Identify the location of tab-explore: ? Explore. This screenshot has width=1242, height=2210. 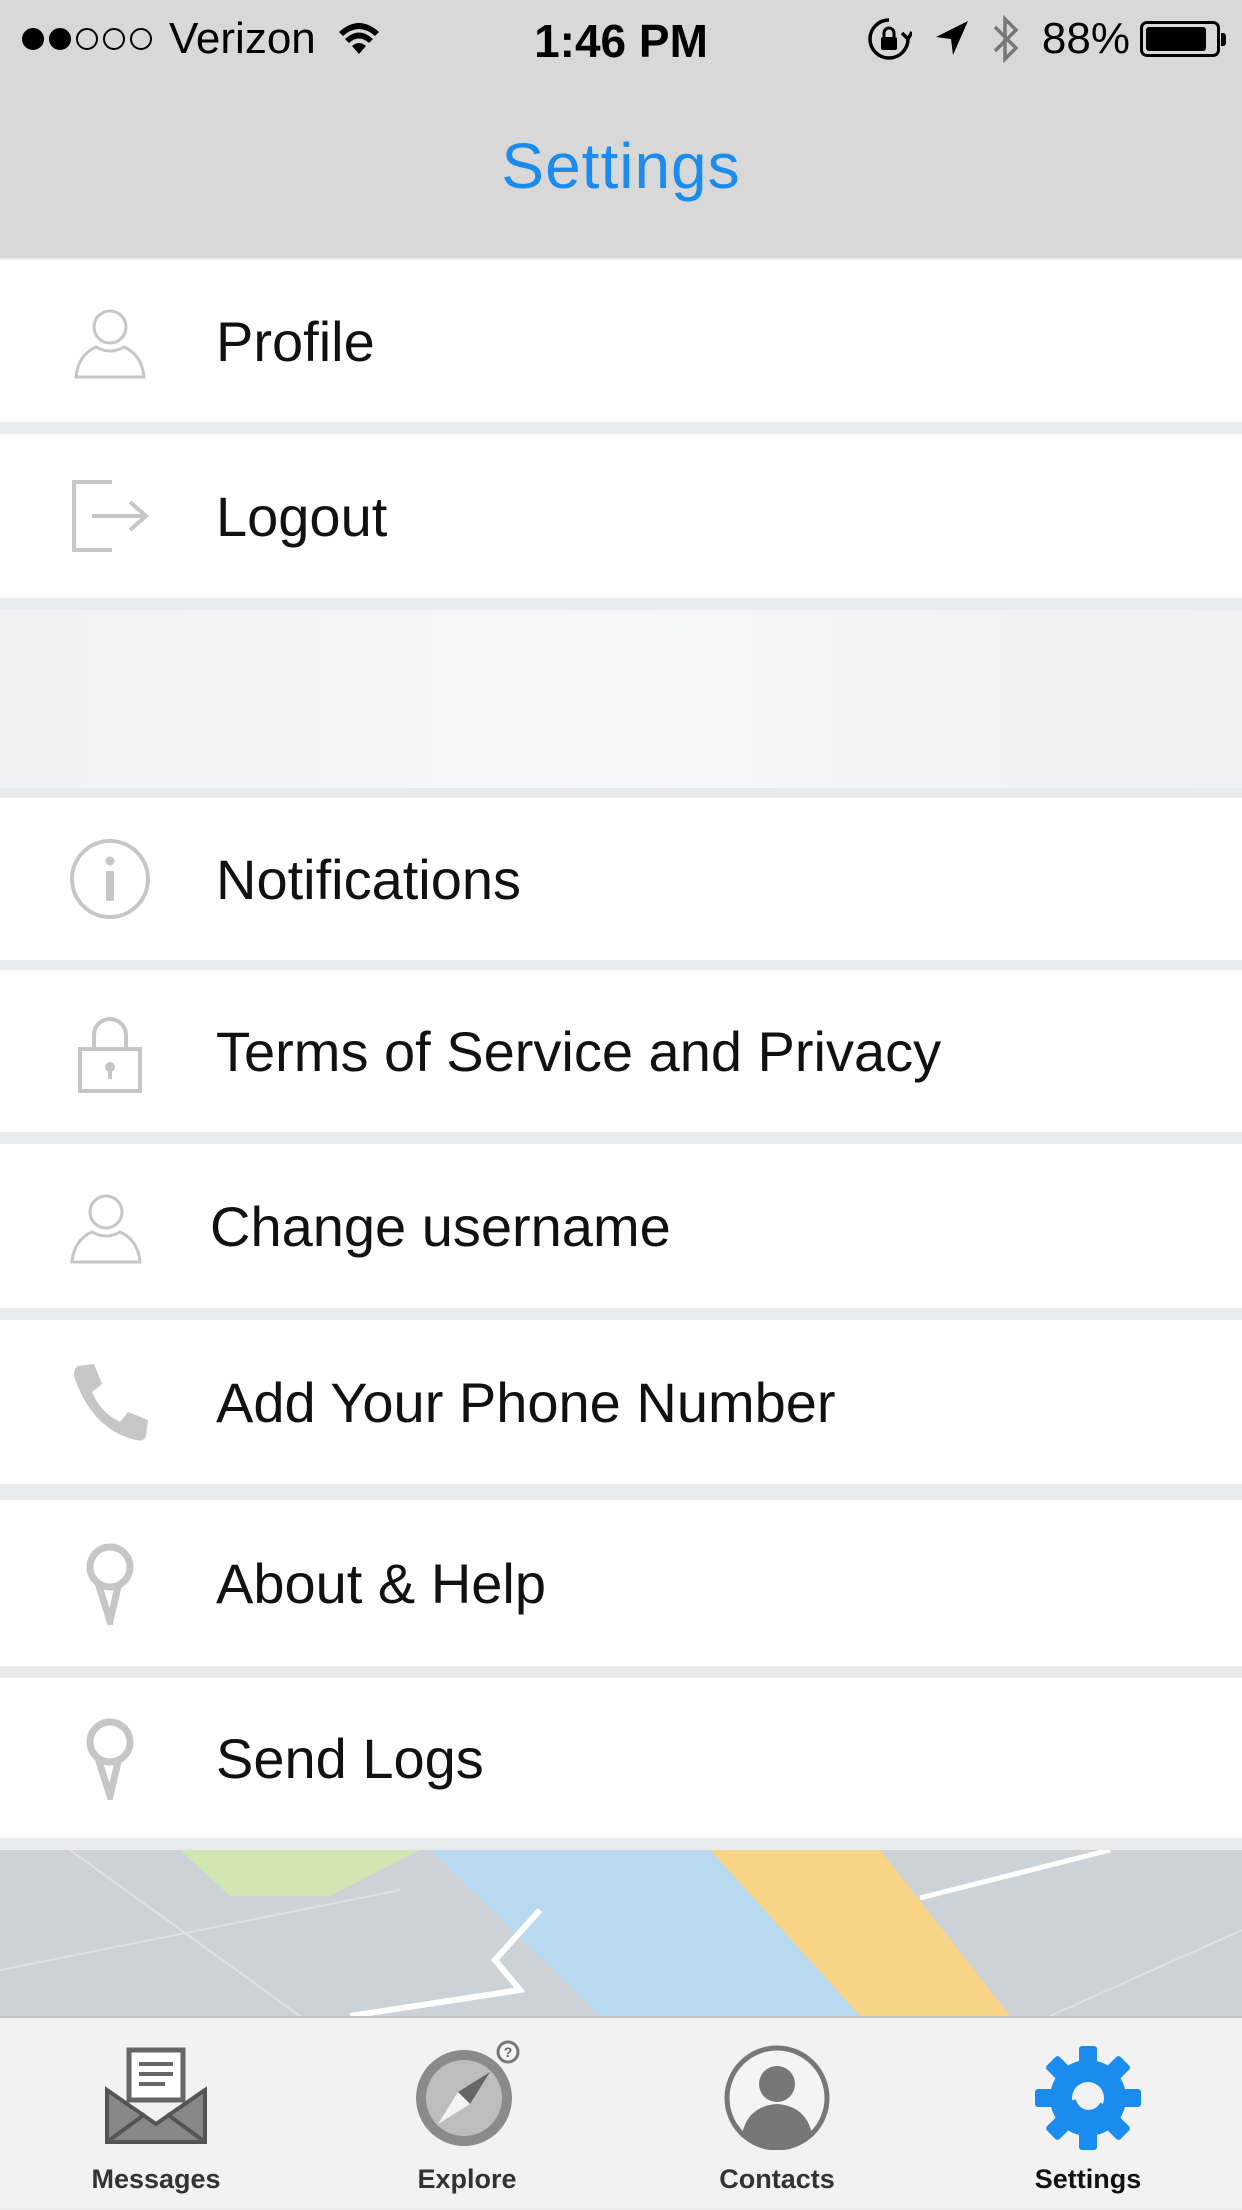
(467, 2114).